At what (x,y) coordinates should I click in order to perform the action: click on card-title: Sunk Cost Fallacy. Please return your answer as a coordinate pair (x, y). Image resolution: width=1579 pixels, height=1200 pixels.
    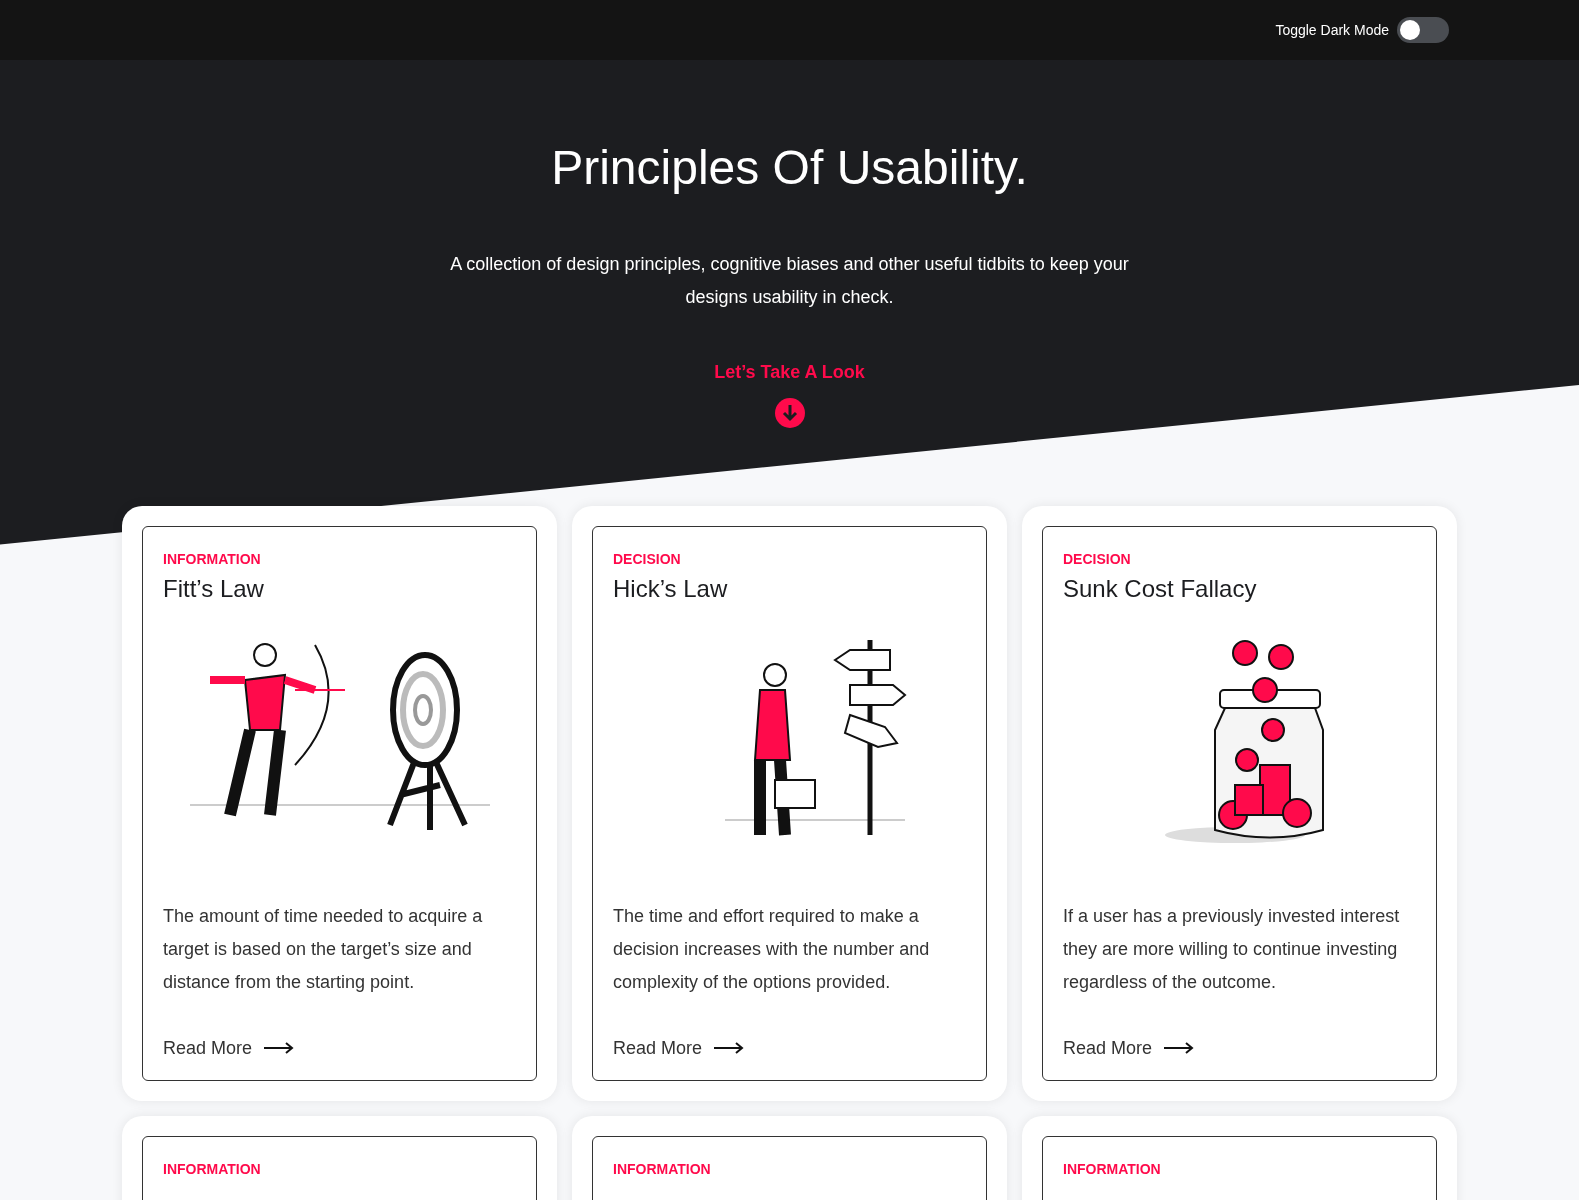
    Looking at the image, I should click on (1160, 589).